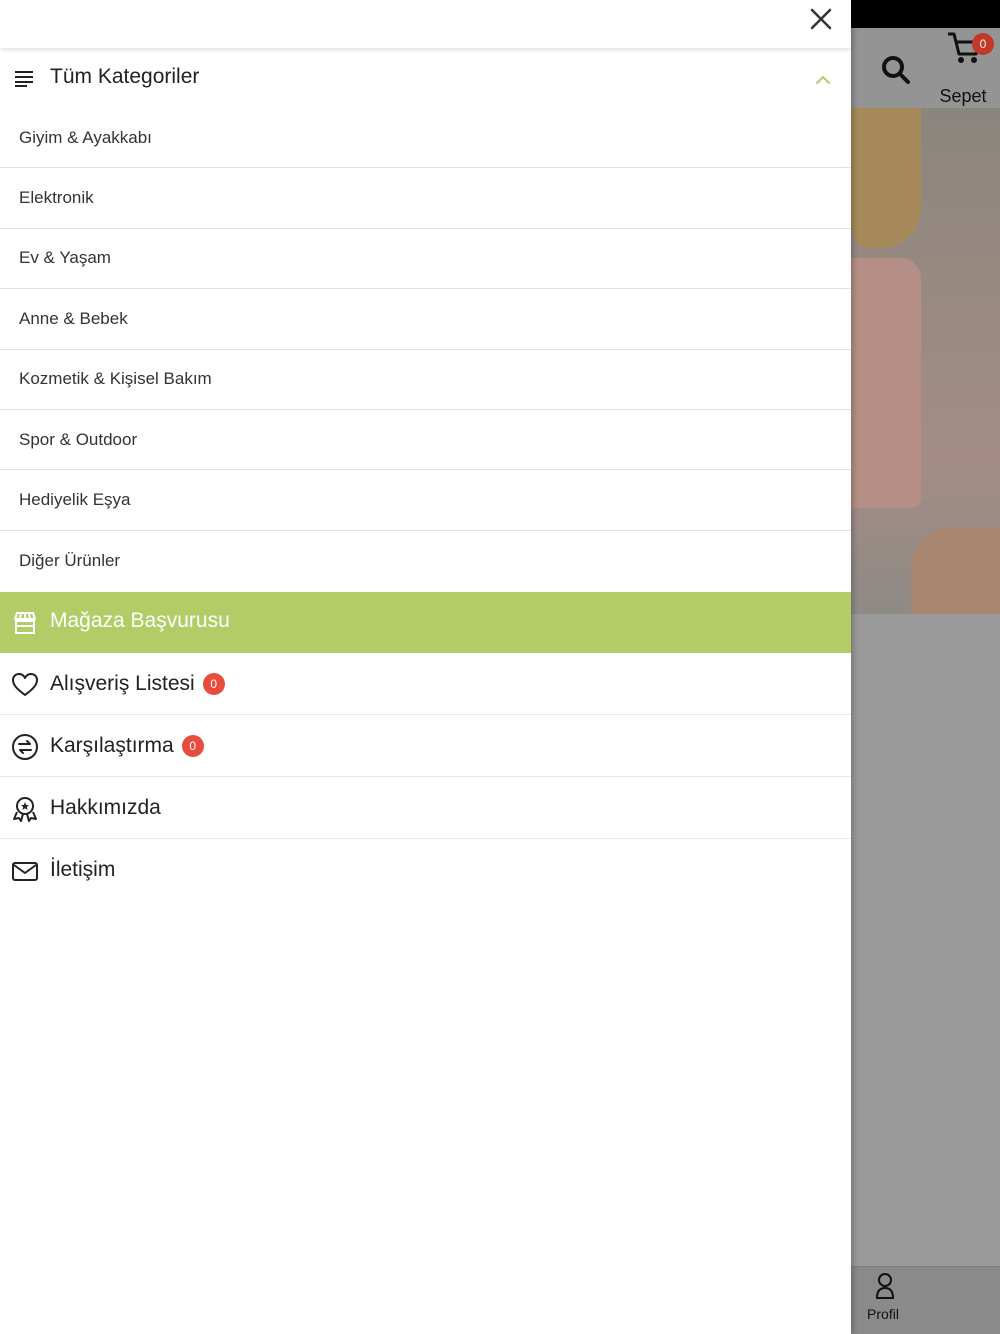 This screenshot has height=1334, width=1000. Describe the element at coordinates (122, 683) in the screenshot. I see `shopping-list-label: Alışveriş Listesi` at that location.